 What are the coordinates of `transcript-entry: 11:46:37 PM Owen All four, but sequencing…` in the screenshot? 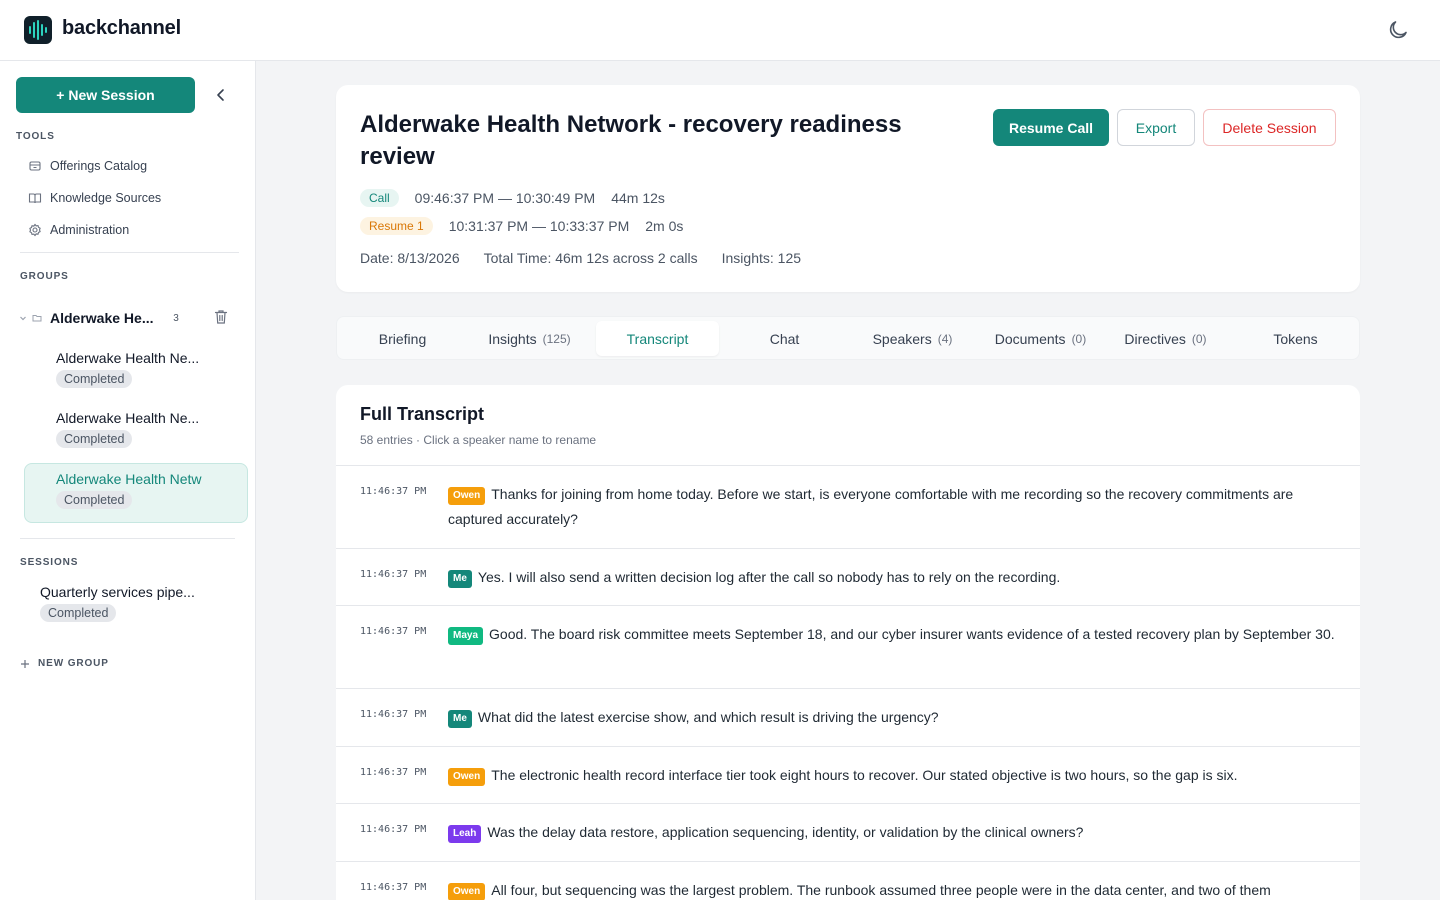 It's located at (848, 881).